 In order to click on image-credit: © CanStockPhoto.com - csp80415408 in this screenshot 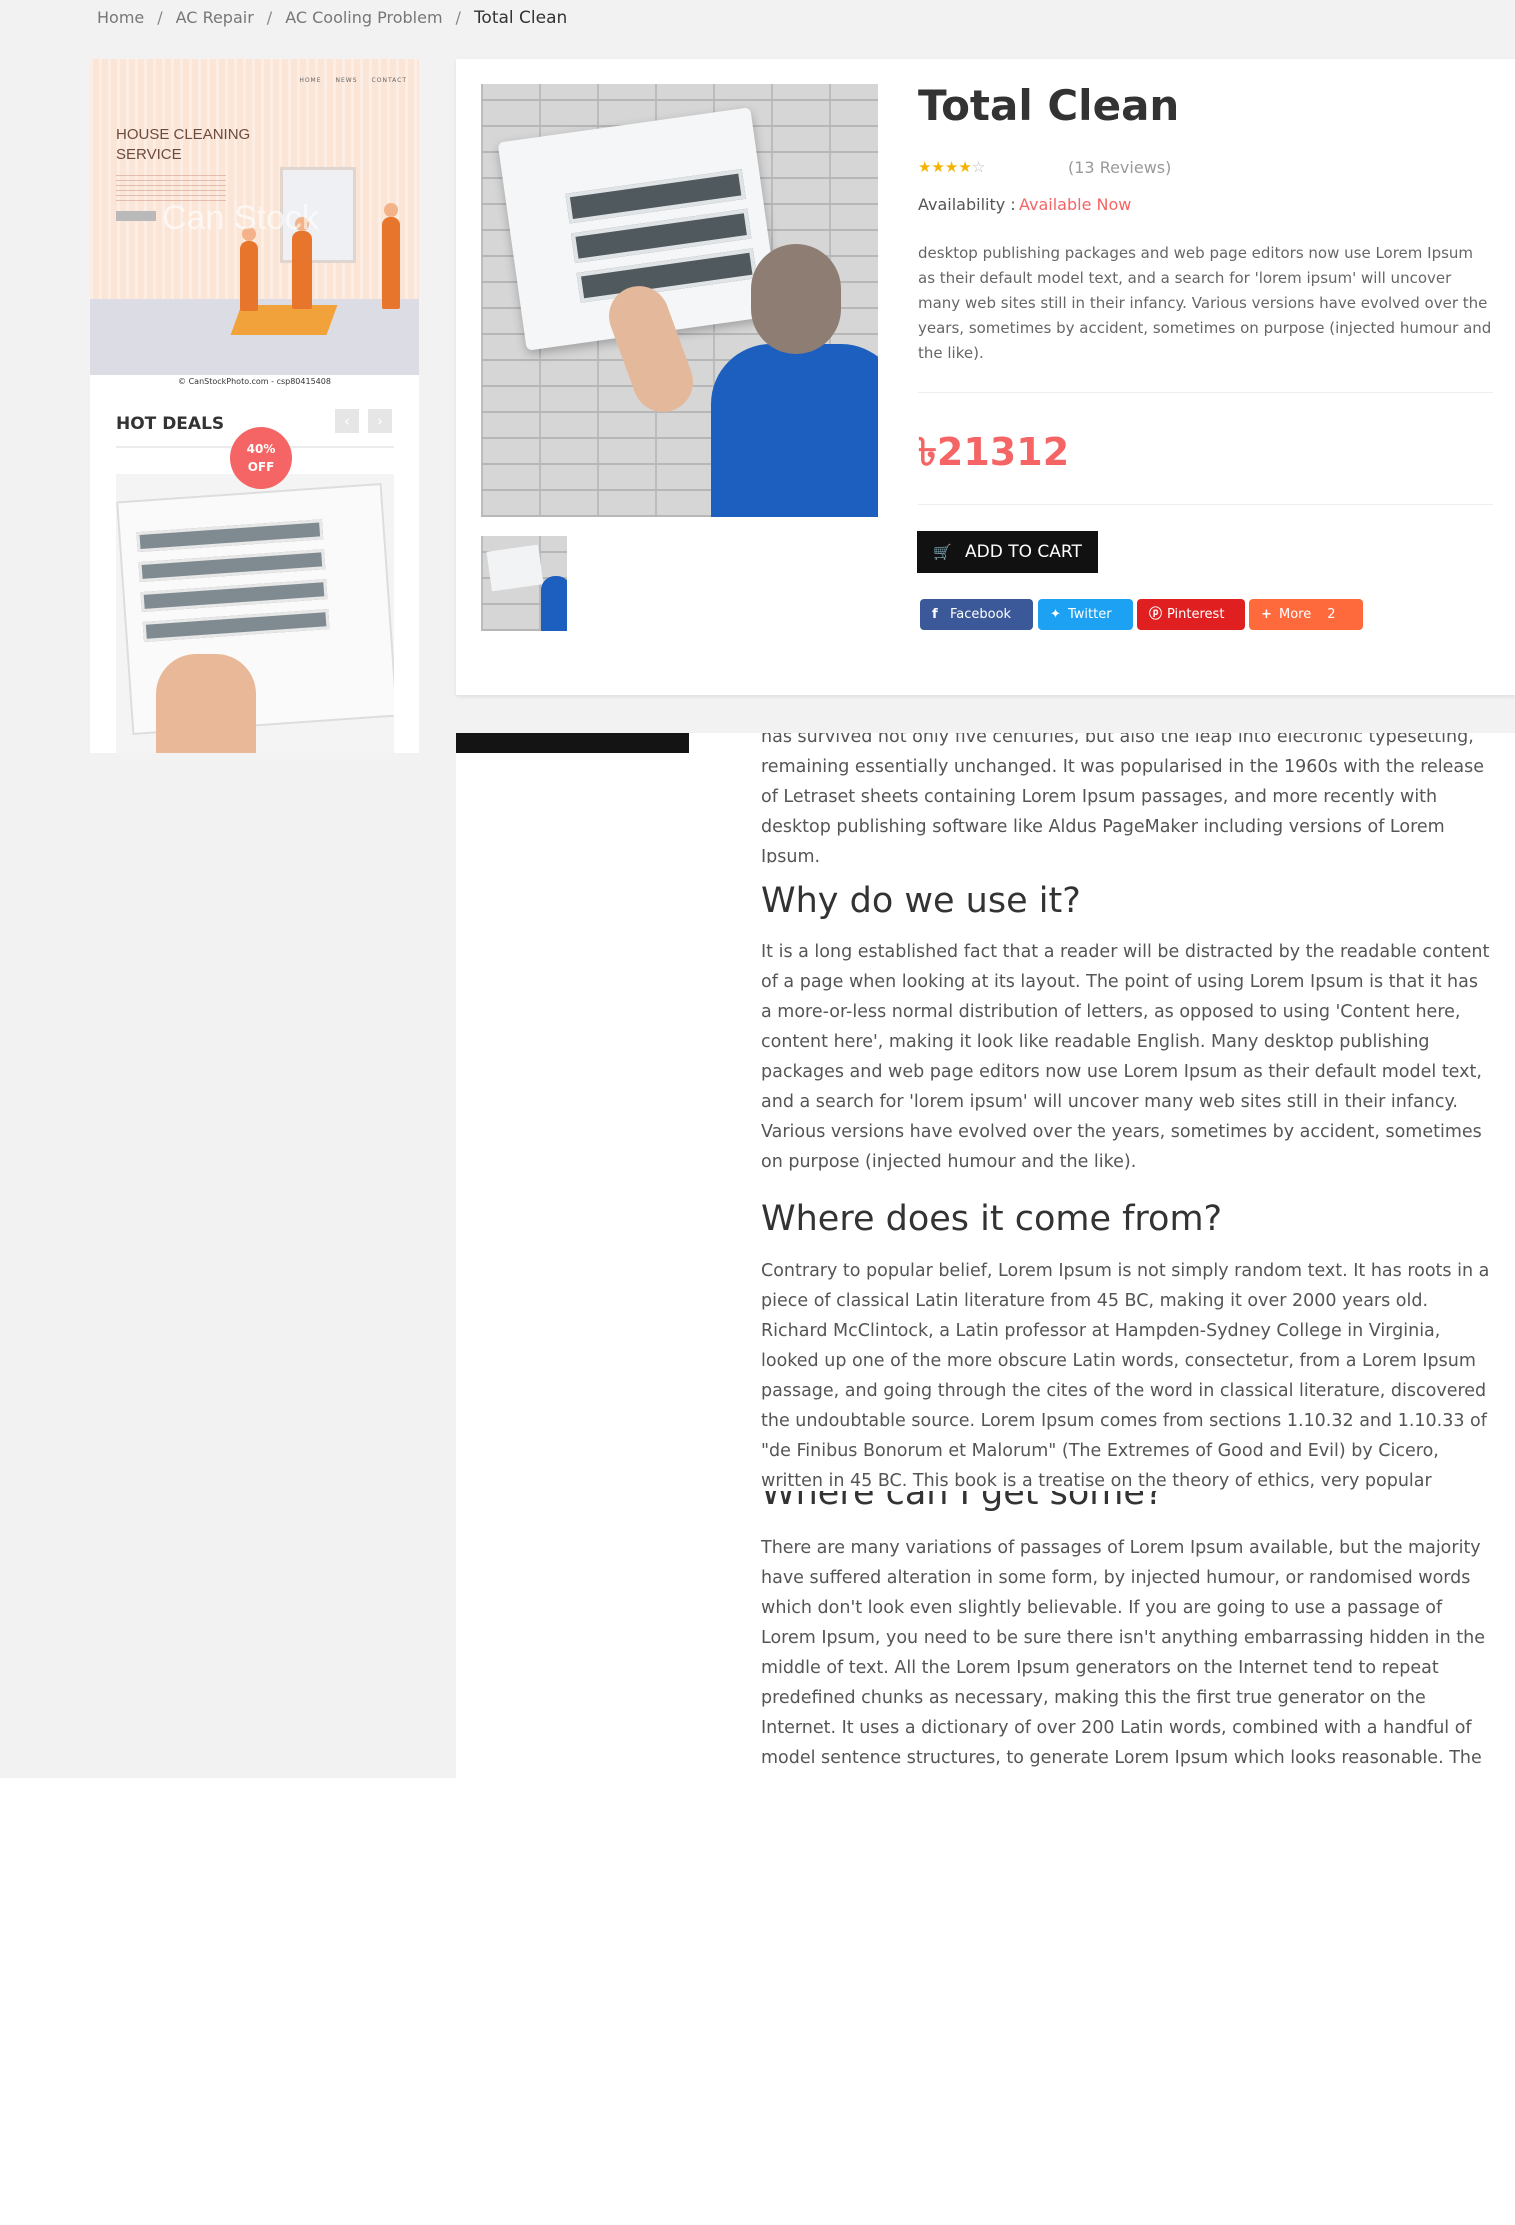, I will do `click(254, 381)`.